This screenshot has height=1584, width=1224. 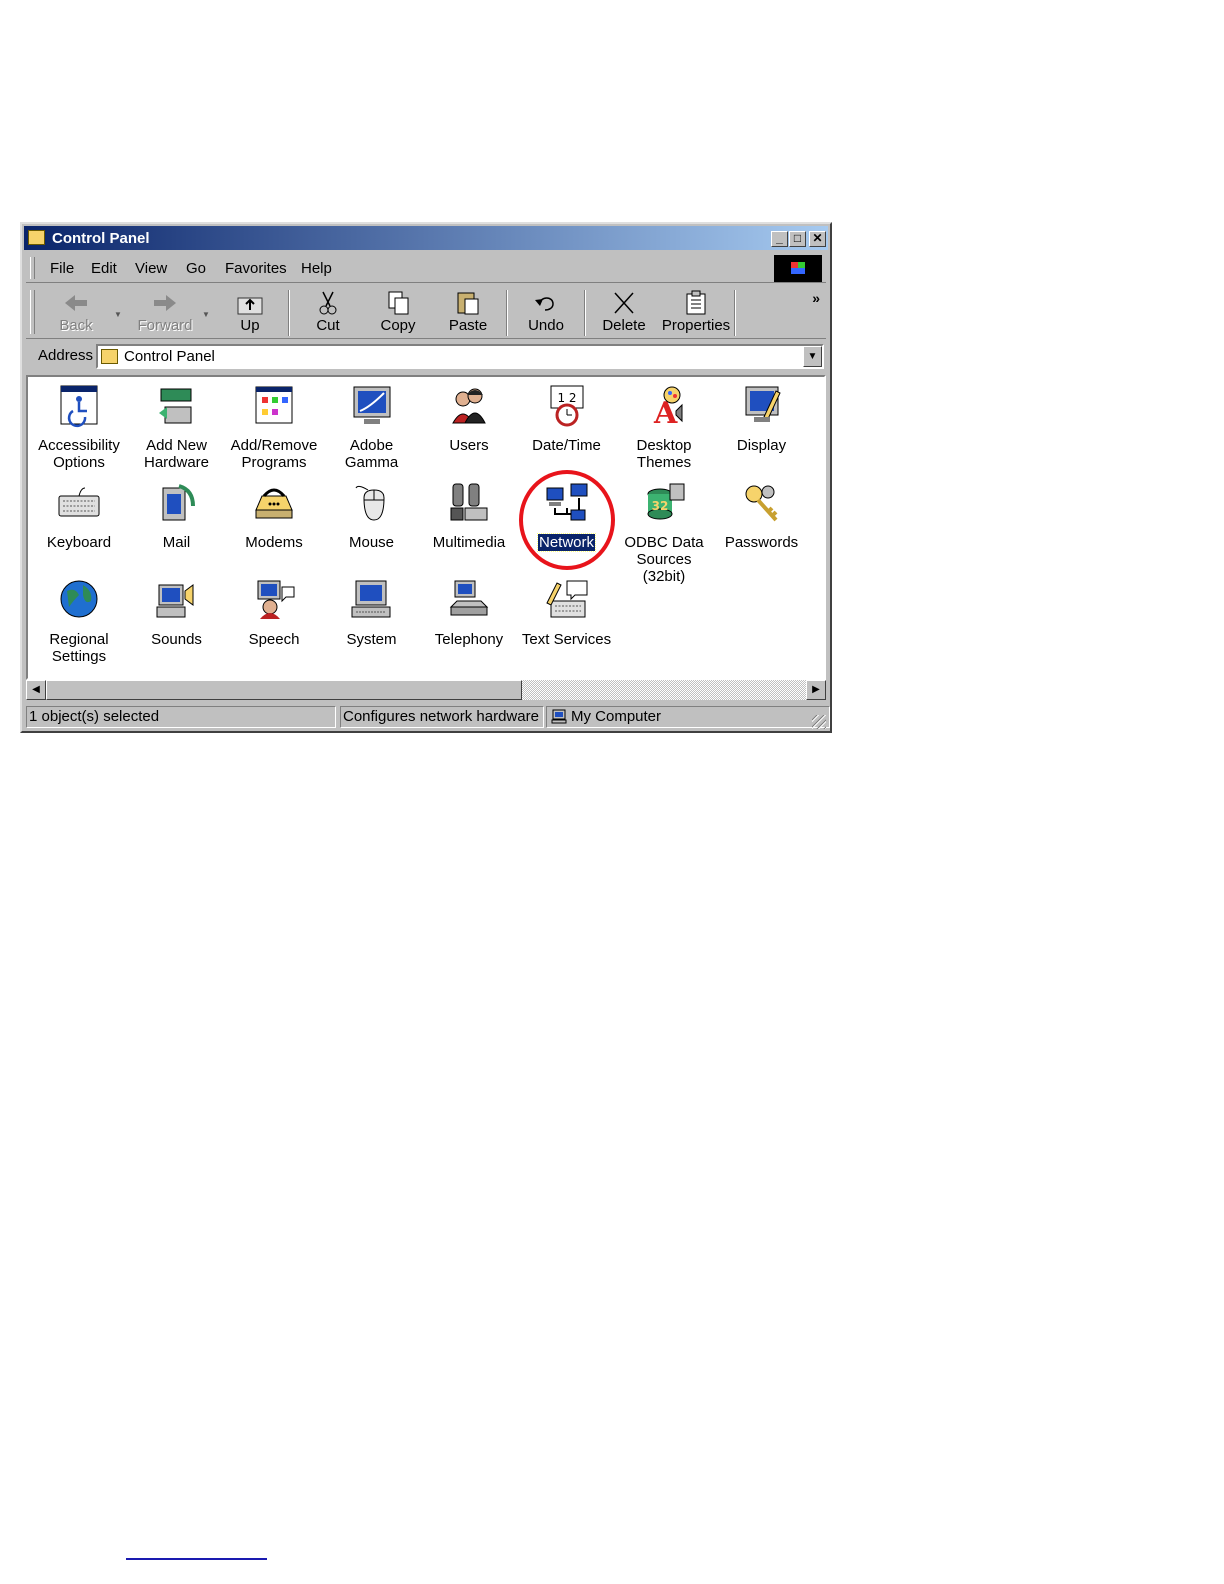 I want to click on page-footer-link-underline, so click(x=196, y=1559).